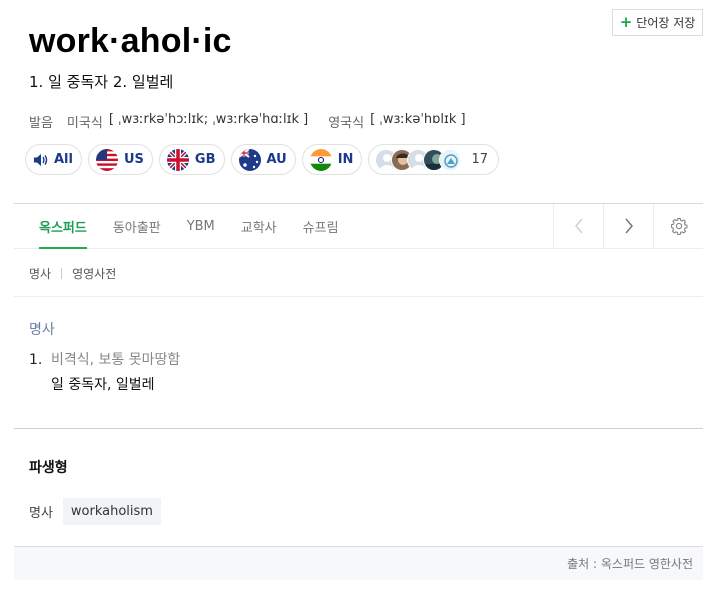 Image resolution: width=718 pixels, height=594 pixels. I want to click on in-flag-icon, so click(320, 159).